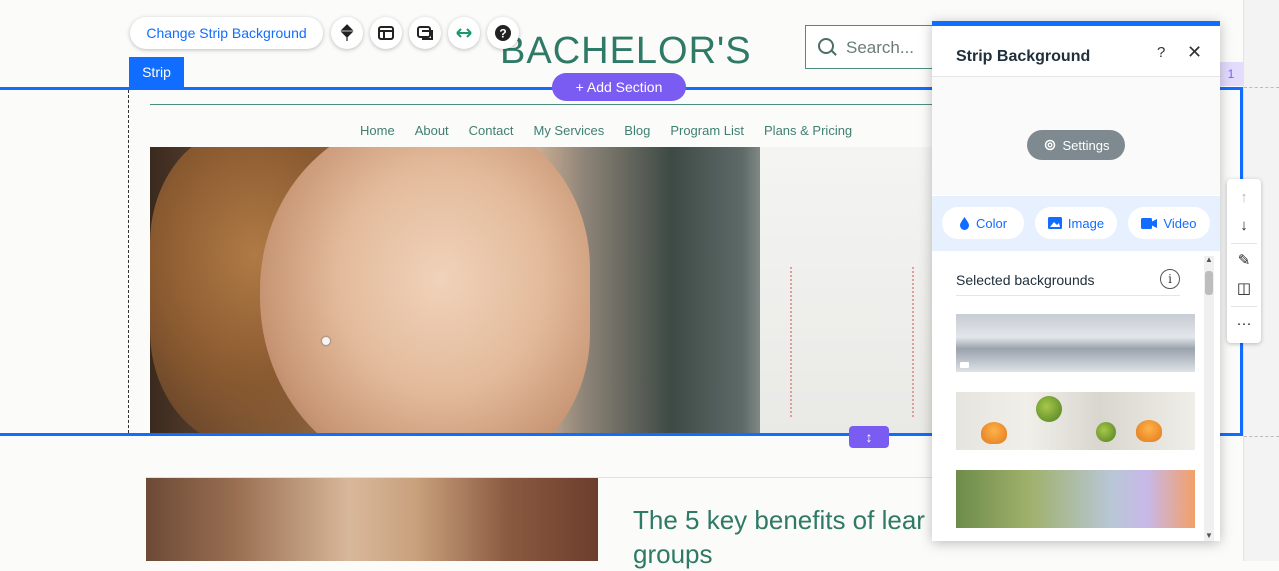 Image resolution: width=1279 pixels, height=571 pixels. I want to click on layout-button, so click(386, 33).